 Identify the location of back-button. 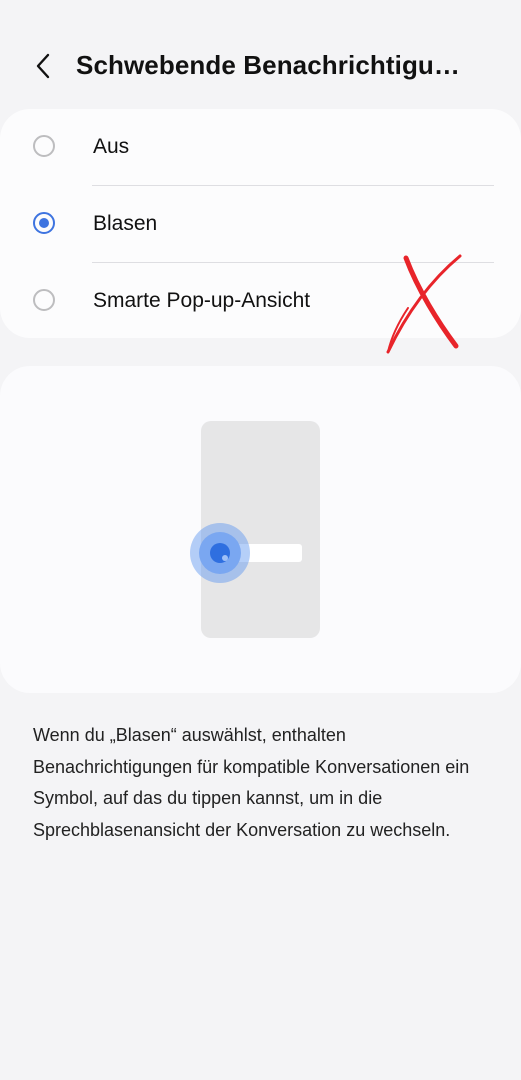
(43, 66).